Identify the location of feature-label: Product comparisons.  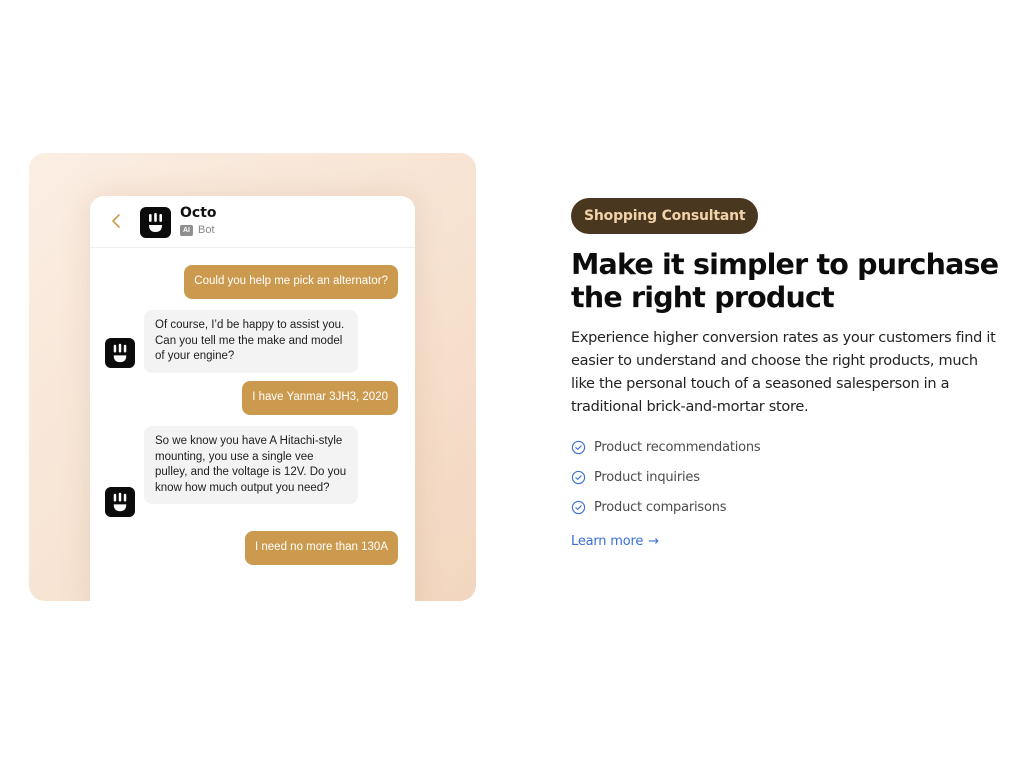
(660, 507).